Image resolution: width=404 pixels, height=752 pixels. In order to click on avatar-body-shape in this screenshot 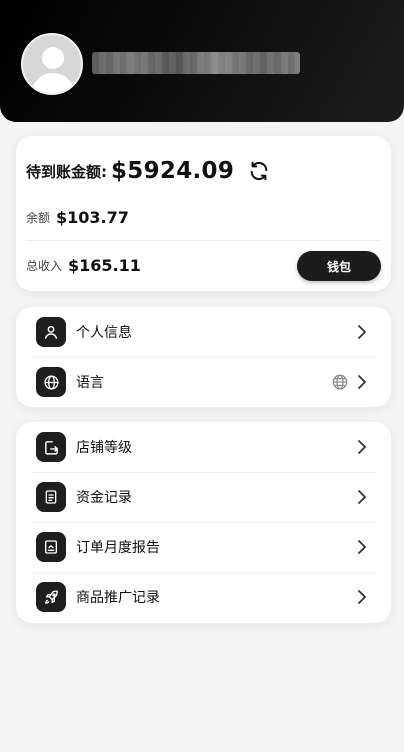, I will do `click(53, 83)`.